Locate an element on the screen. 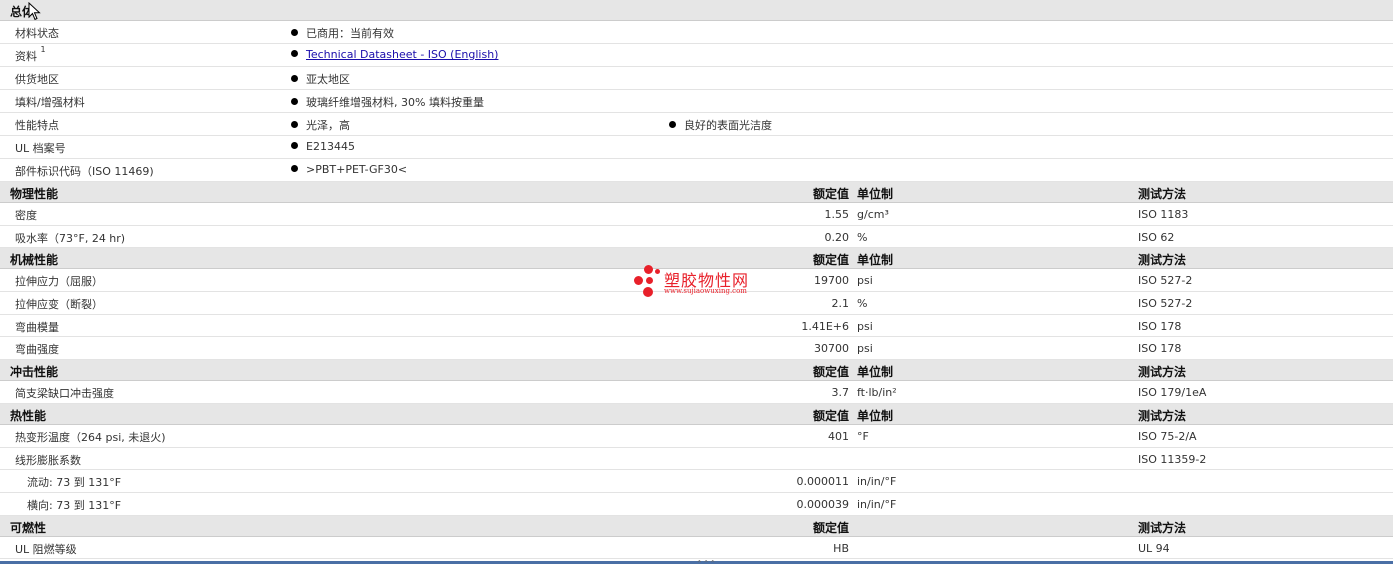 This screenshot has width=1393, height=564. property-label: 线形膨胀系数 is located at coordinates (48, 460).